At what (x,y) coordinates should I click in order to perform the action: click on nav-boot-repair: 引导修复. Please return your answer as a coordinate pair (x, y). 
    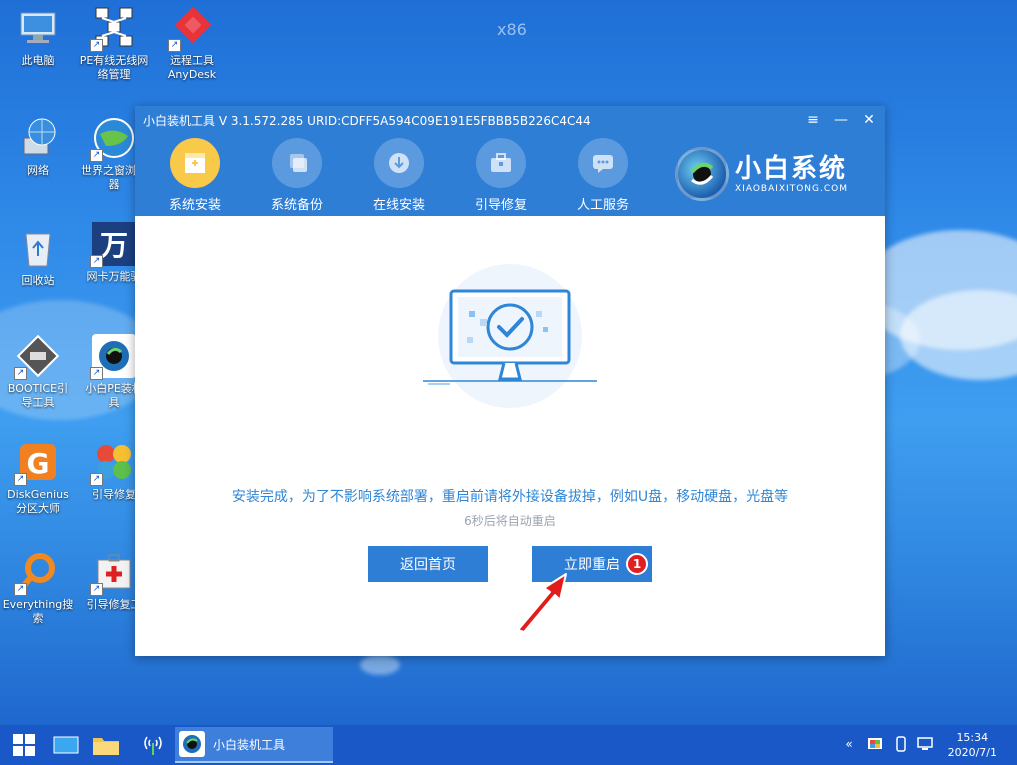
    Looking at the image, I should click on (501, 175).